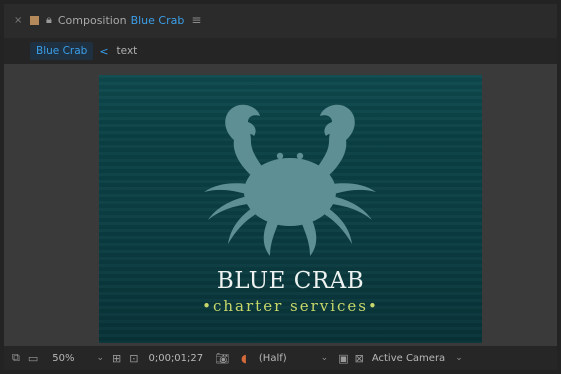 This screenshot has width=561, height=374. I want to click on close-icon: ×, so click(19, 20).